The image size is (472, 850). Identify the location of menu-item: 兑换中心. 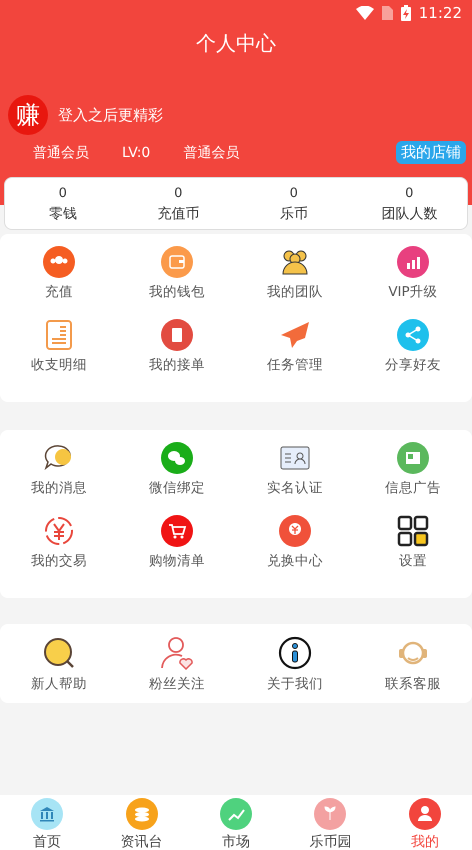
(295, 542).